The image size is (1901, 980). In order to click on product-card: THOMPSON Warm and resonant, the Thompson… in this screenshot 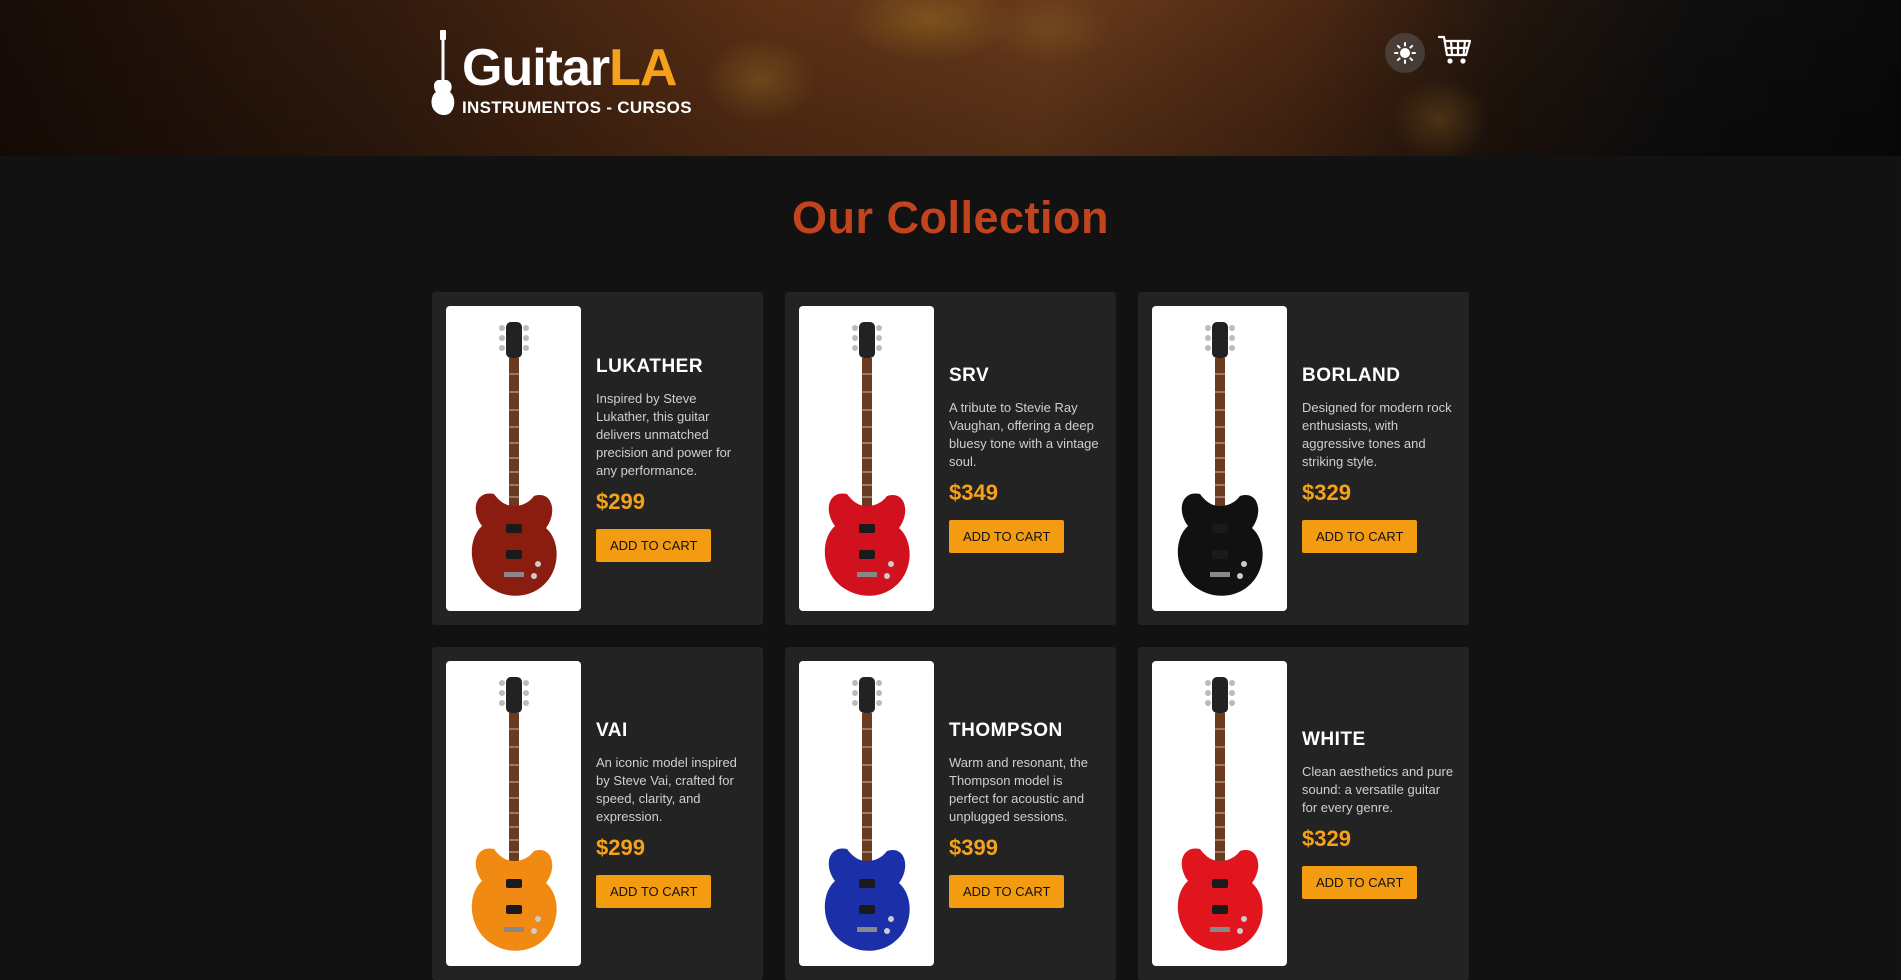, I will do `click(950, 813)`.